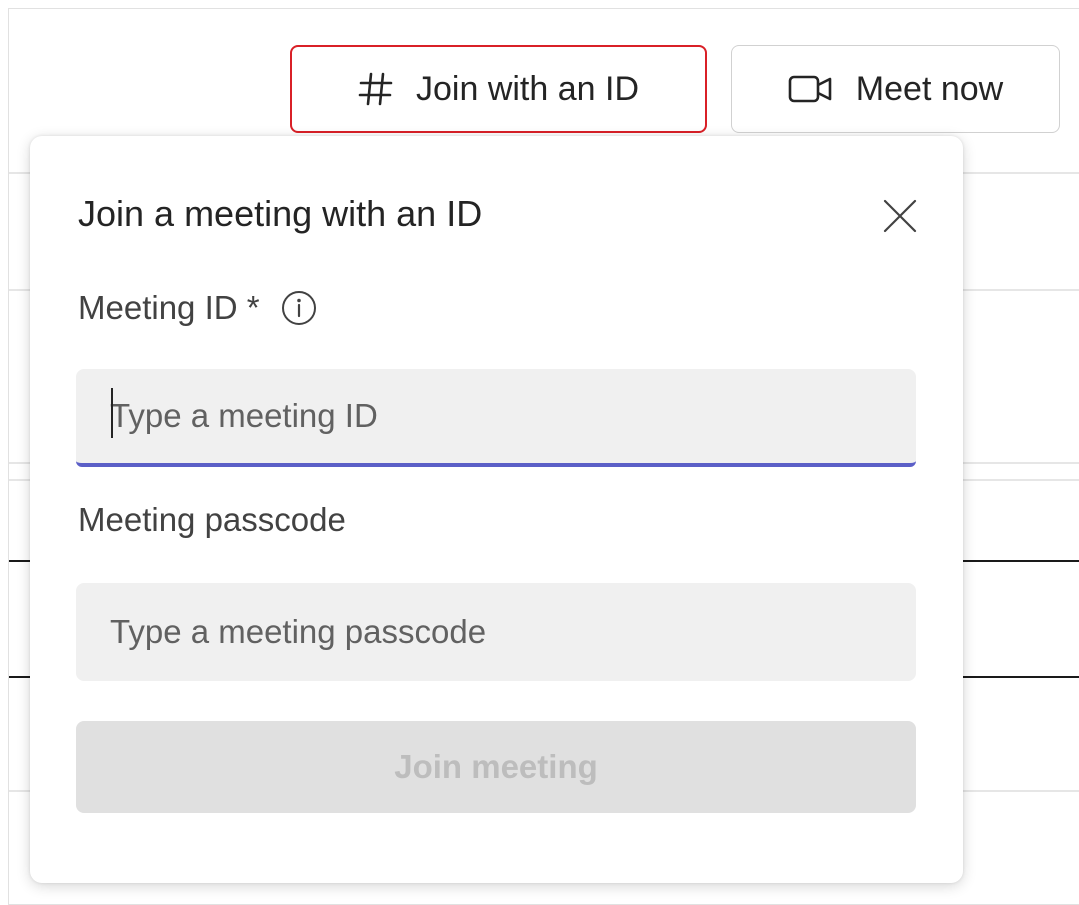 The width and height of the screenshot is (1079, 905). Describe the element at coordinates (496, 767) in the screenshot. I see `join-meeting-button: Join meeting` at that location.